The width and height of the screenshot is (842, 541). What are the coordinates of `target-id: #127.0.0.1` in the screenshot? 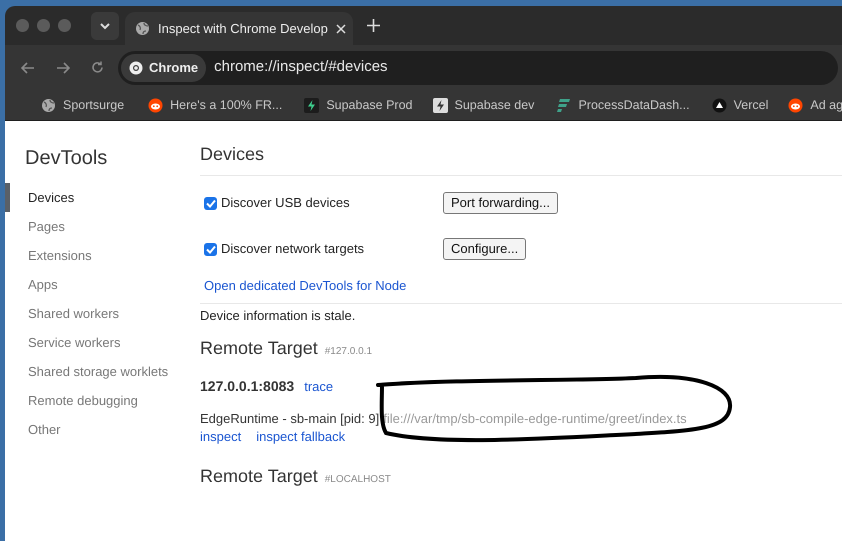 It's located at (348, 352).